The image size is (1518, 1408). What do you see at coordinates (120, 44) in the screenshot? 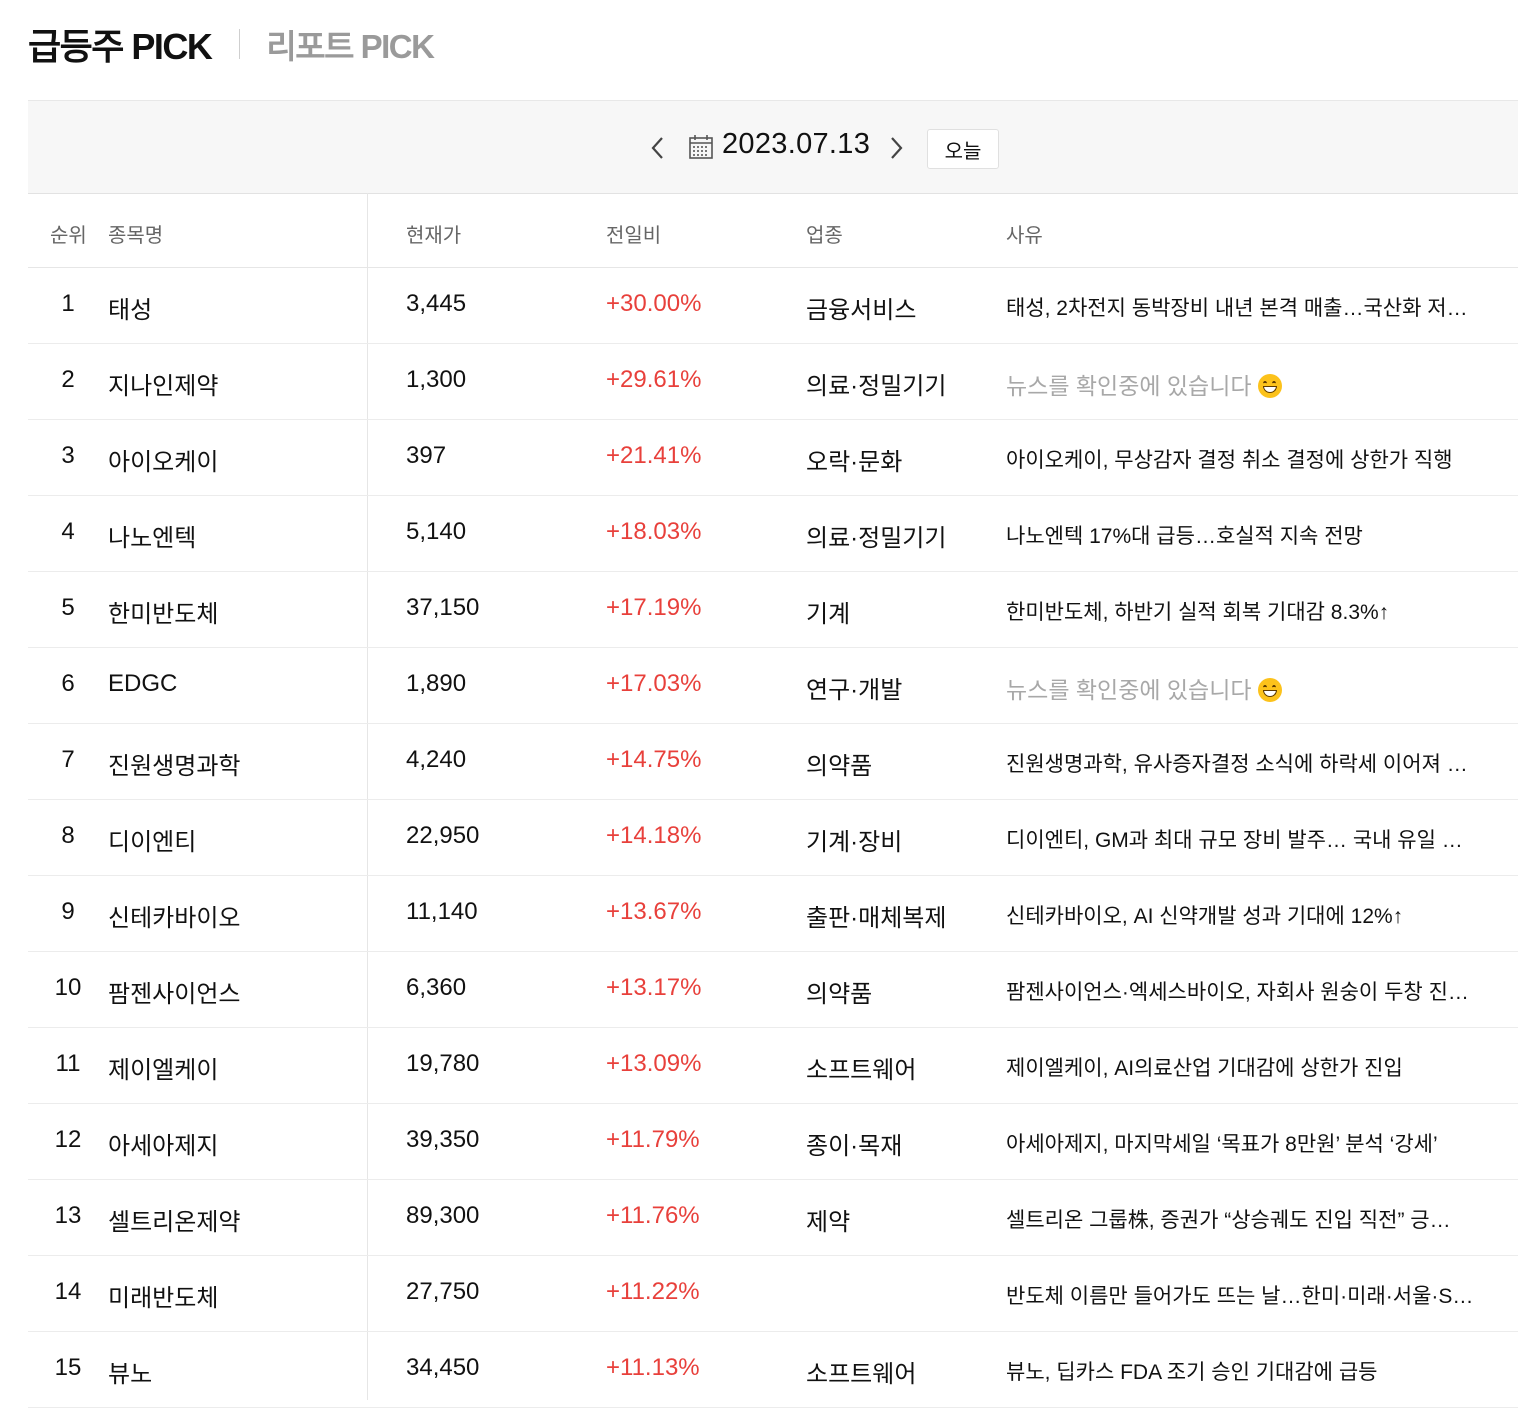
I see `tab-surge-pick: 급등주 PICK` at bounding box center [120, 44].